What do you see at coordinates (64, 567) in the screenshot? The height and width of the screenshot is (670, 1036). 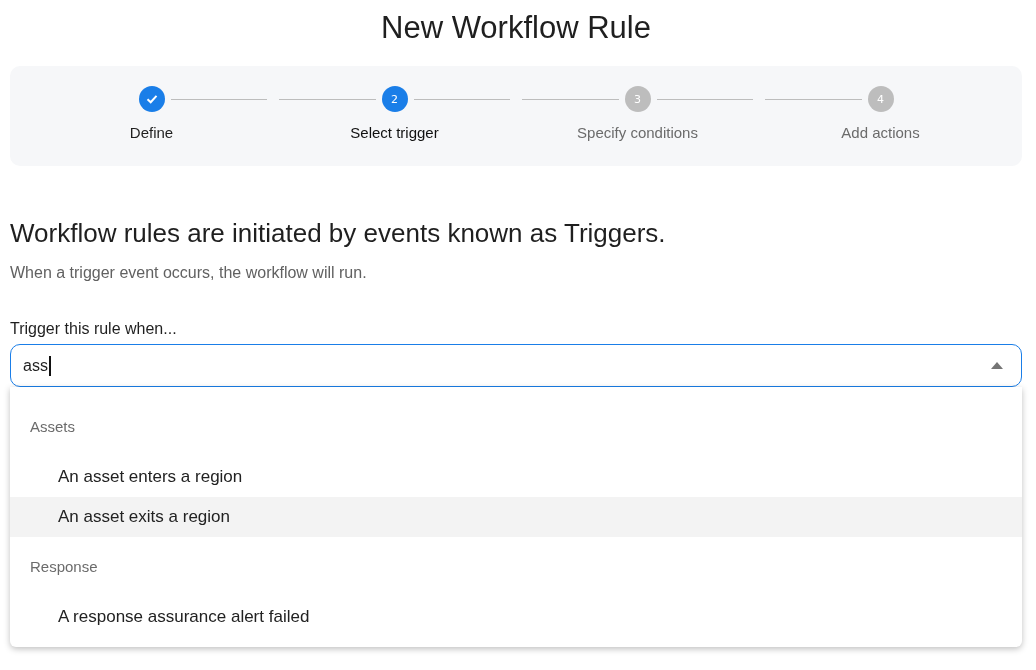 I see `group-header: Response` at bounding box center [64, 567].